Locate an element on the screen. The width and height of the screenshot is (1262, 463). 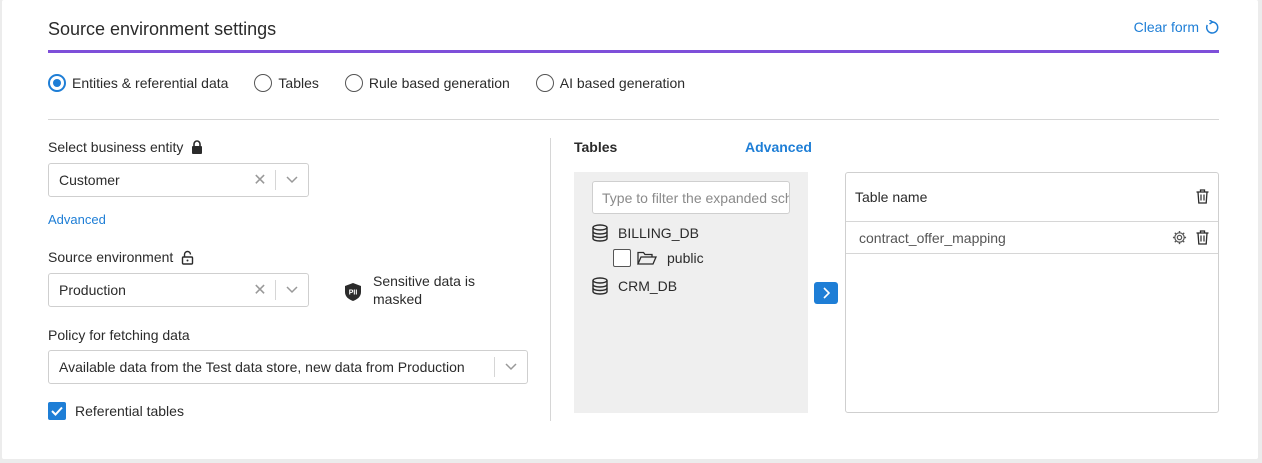
referential-tables-label: Referential tables is located at coordinates (129, 411).